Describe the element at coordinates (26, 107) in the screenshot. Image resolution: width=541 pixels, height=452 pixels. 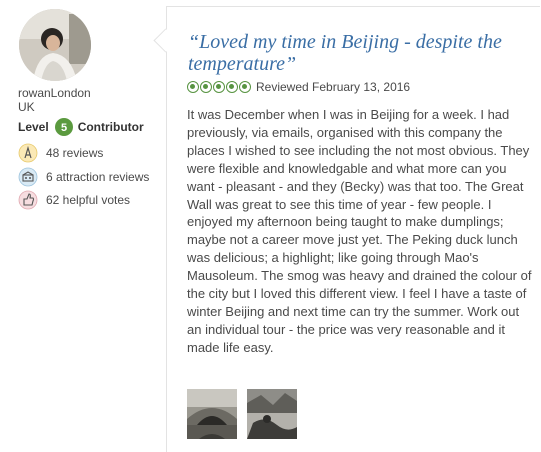
I see `reviewer-country: UK` at that location.